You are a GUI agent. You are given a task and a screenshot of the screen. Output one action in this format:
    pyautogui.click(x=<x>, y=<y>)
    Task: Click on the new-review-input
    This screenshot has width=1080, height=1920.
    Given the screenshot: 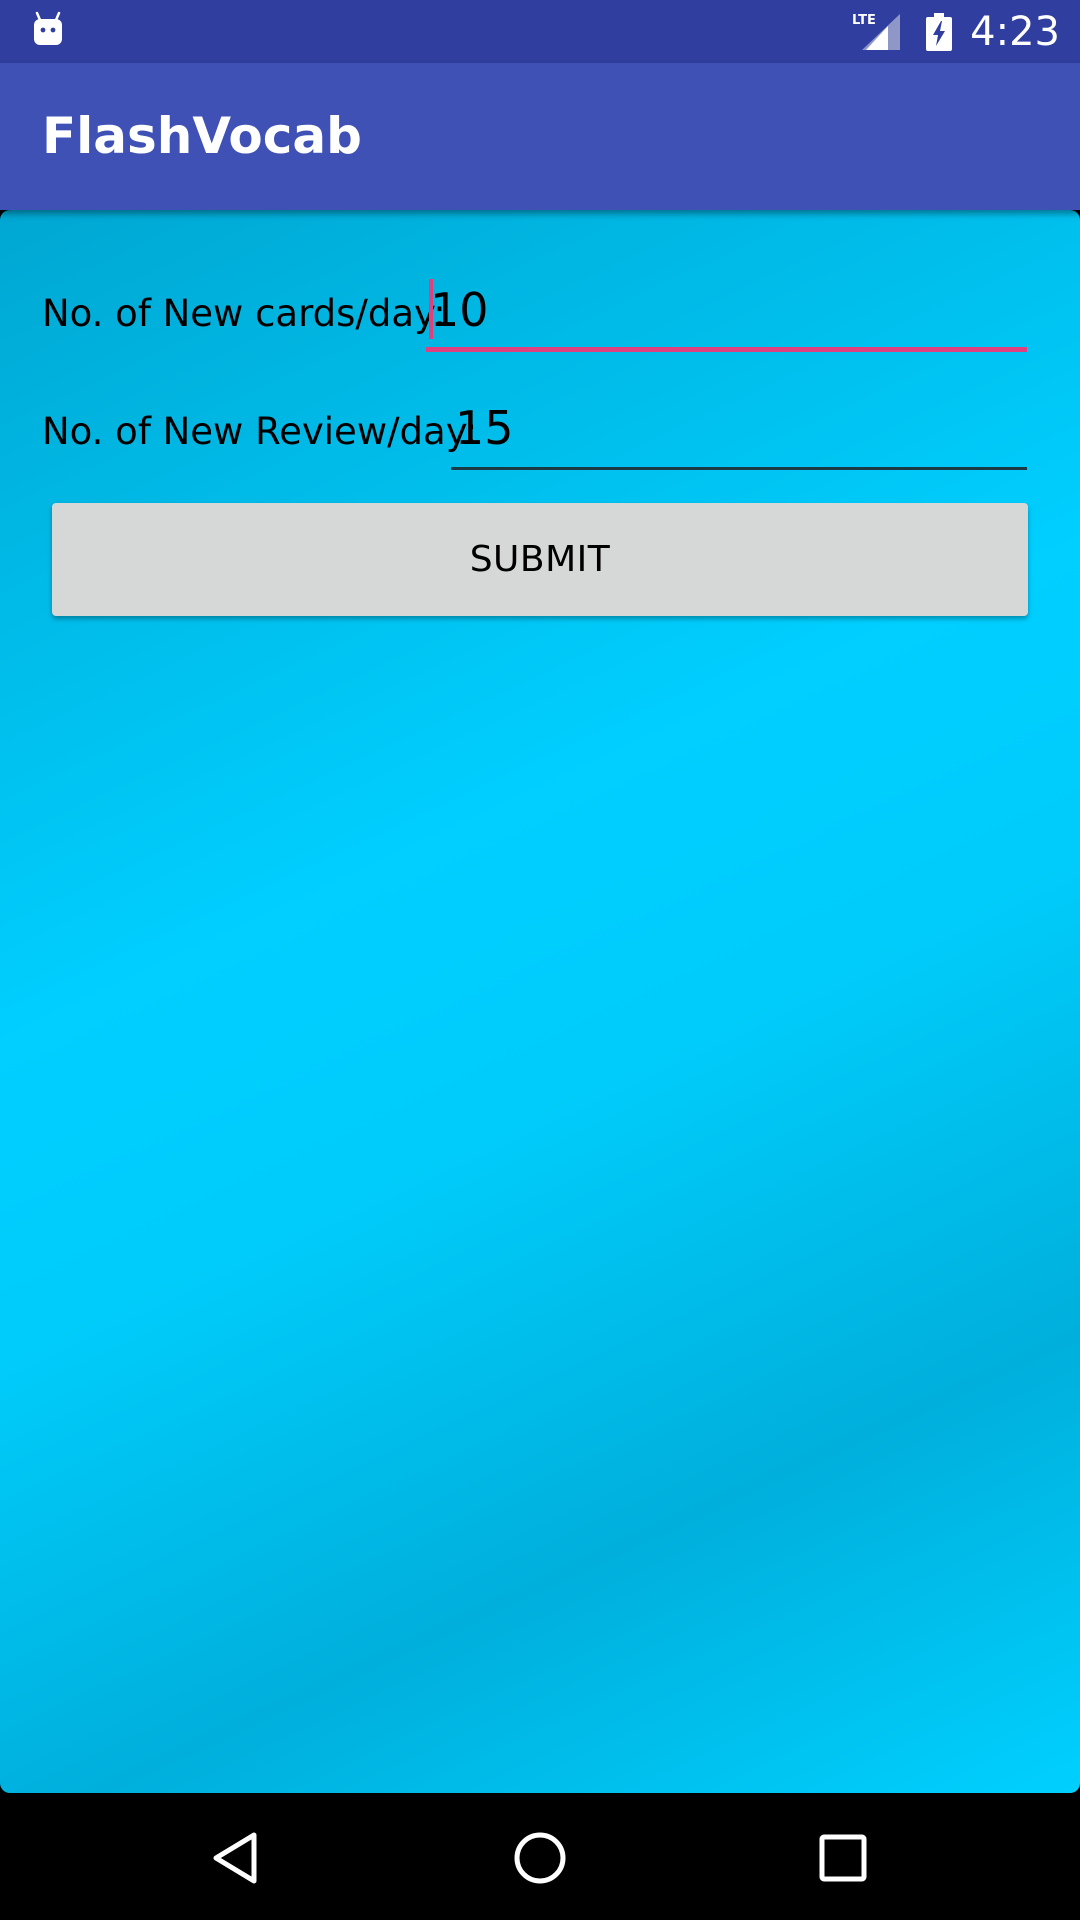 What is the action you would take?
    pyautogui.click(x=741, y=428)
    